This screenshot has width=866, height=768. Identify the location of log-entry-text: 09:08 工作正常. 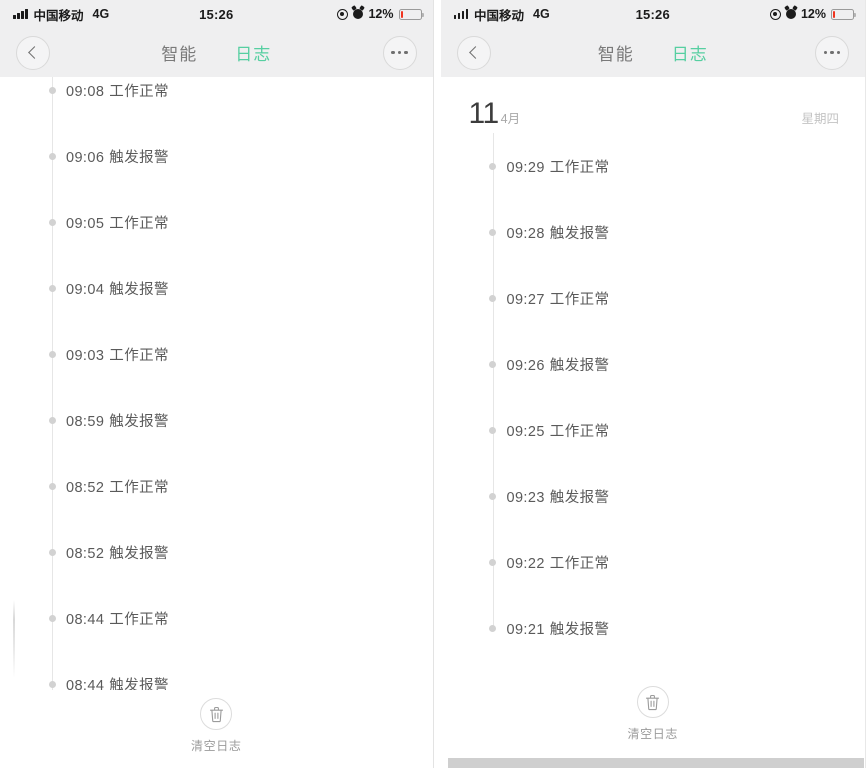
(117, 90).